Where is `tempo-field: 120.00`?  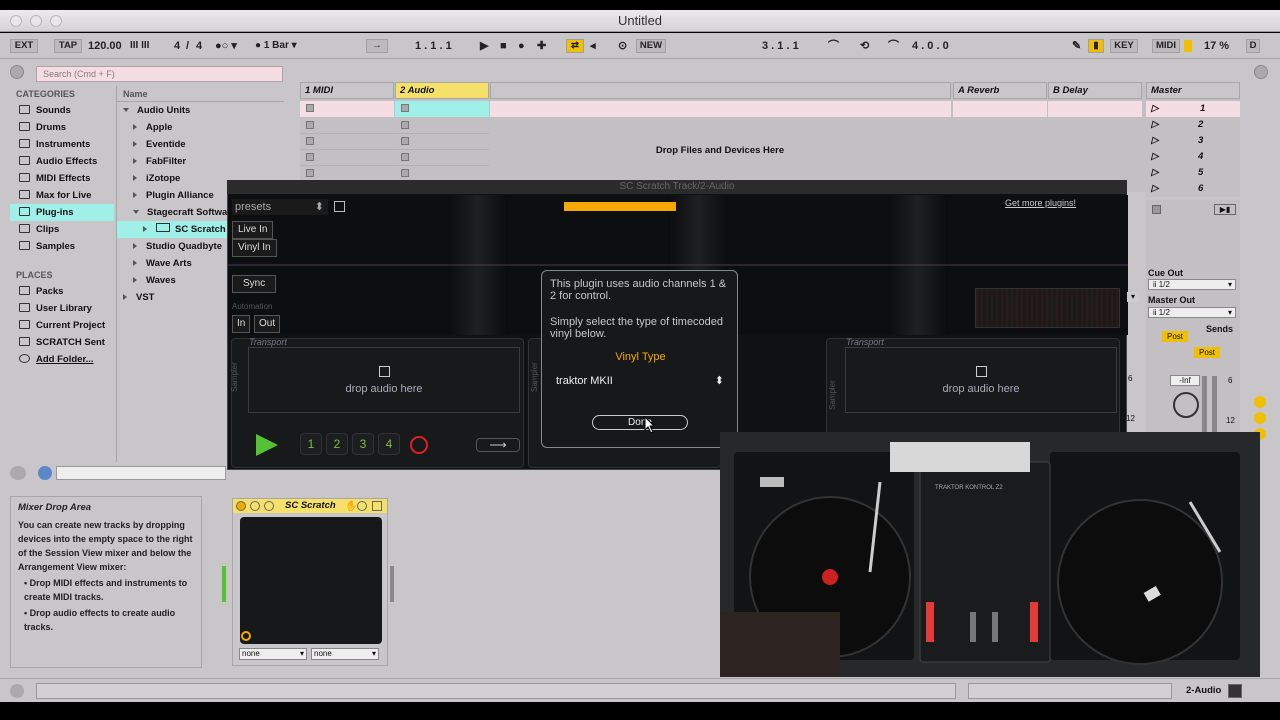 tempo-field: 120.00 is located at coordinates (105, 46).